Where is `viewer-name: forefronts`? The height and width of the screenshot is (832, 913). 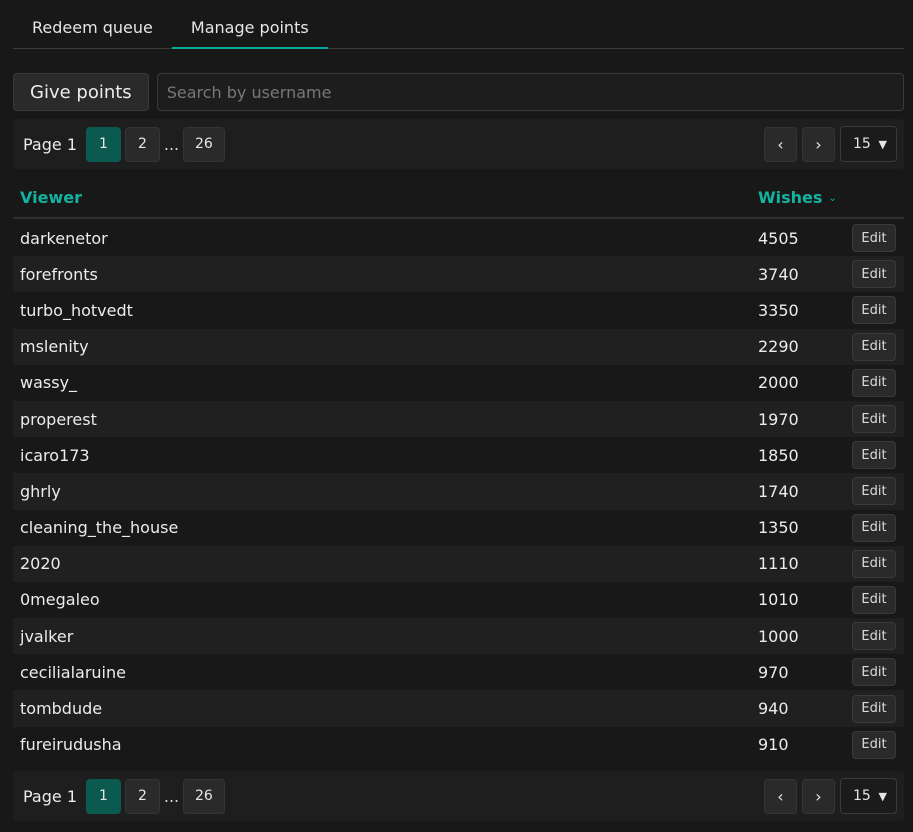 viewer-name: forefronts is located at coordinates (59, 274).